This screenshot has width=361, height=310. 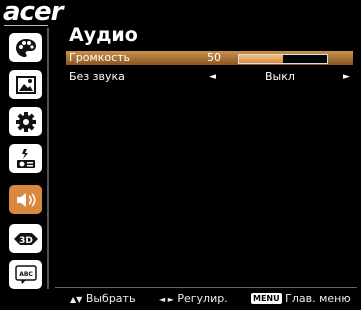 I want to click on sidebar-item-image, so click(x=25, y=84).